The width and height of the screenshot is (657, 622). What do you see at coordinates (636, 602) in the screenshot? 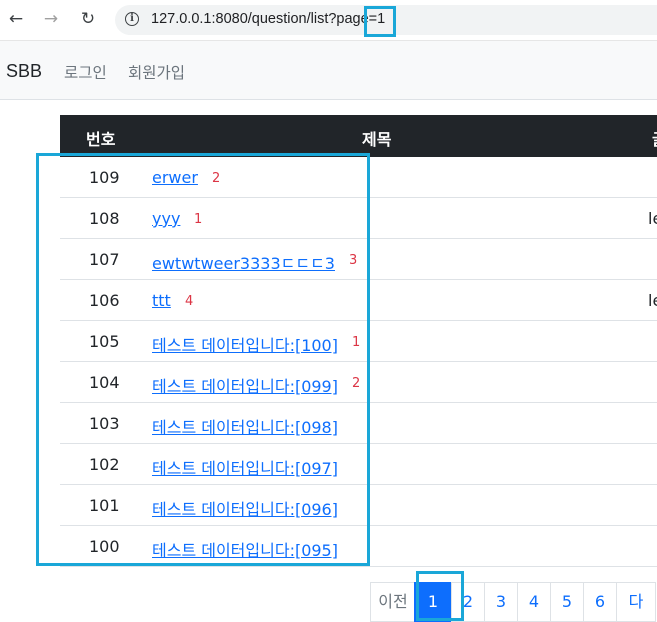
I see `next-page-button: 다` at bounding box center [636, 602].